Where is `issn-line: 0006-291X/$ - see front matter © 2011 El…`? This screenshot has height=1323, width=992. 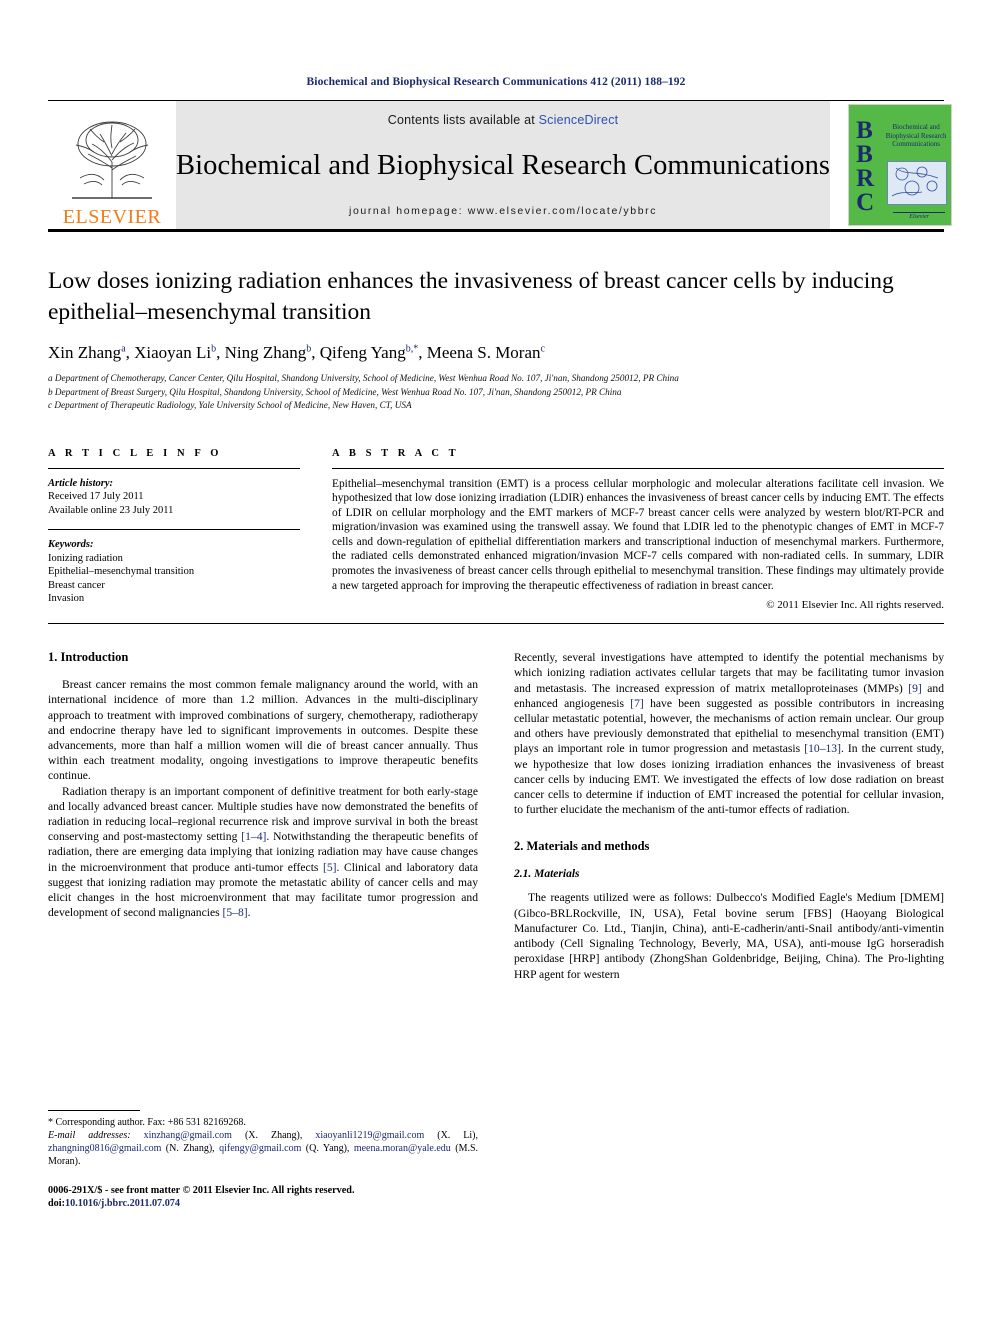 issn-line: 0006-291X/$ - see front matter © 2011 El… is located at coordinates (201, 1191).